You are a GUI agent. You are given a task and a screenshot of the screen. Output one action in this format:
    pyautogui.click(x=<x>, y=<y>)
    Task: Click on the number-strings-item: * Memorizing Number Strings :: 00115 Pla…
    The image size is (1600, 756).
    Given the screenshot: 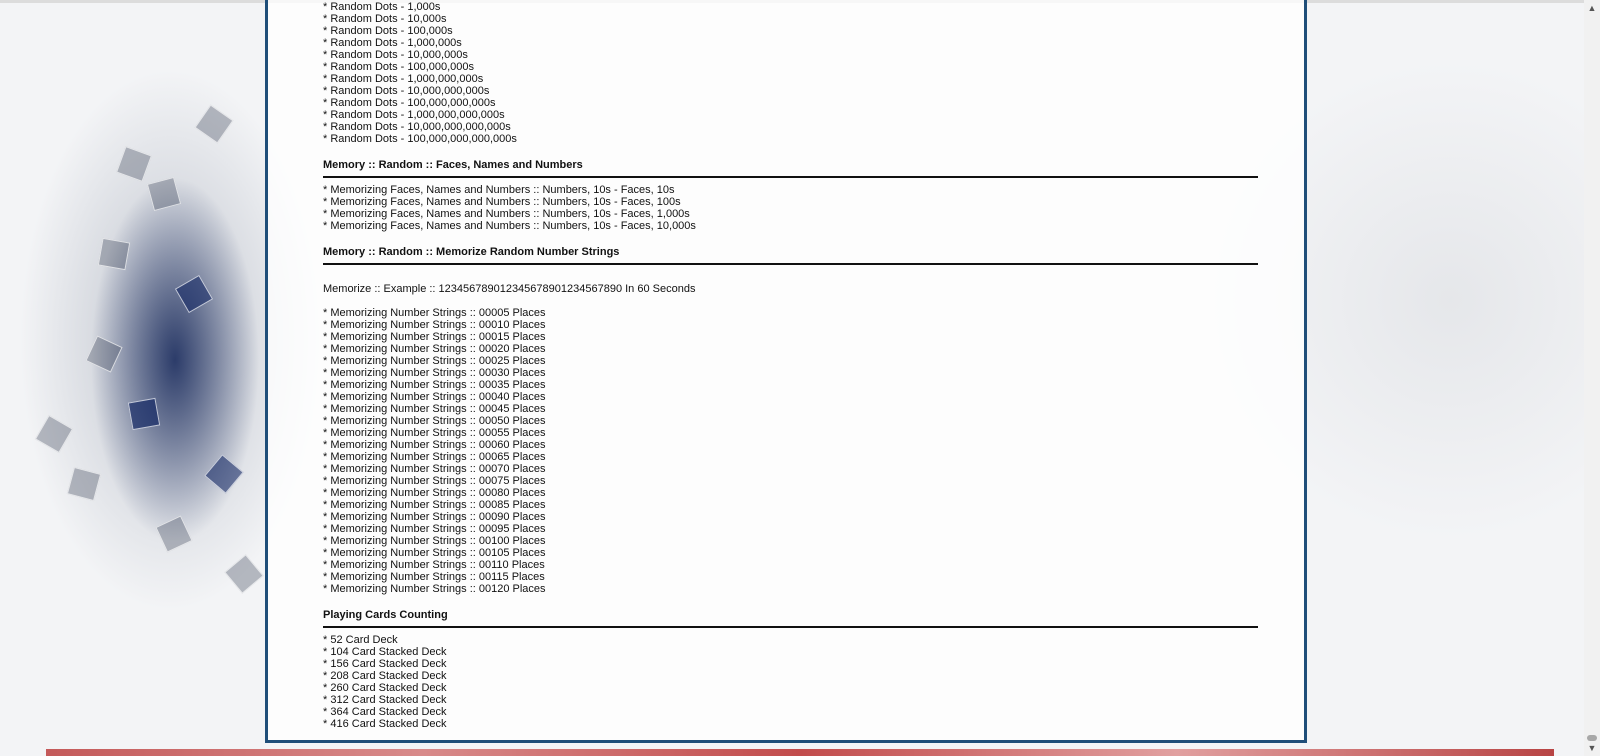 What is the action you would take?
    pyautogui.click(x=434, y=577)
    